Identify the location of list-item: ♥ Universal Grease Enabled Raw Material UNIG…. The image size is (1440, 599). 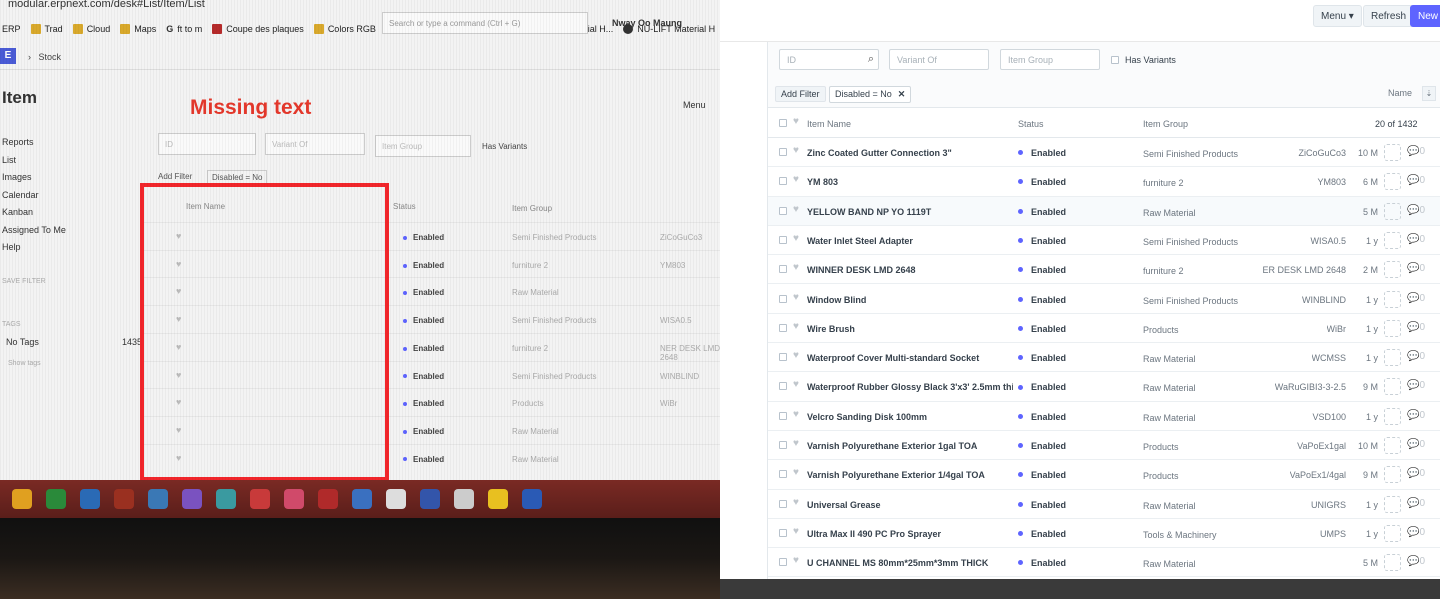
(1104, 504).